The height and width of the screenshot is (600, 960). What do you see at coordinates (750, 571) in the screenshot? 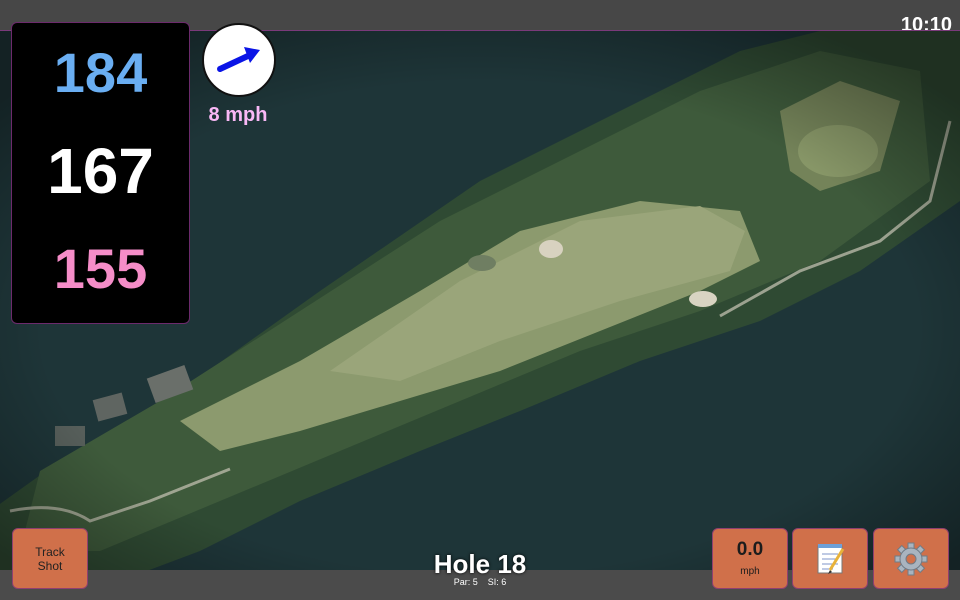
I see `speed-unit: mph` at bounding box center [750, 571].